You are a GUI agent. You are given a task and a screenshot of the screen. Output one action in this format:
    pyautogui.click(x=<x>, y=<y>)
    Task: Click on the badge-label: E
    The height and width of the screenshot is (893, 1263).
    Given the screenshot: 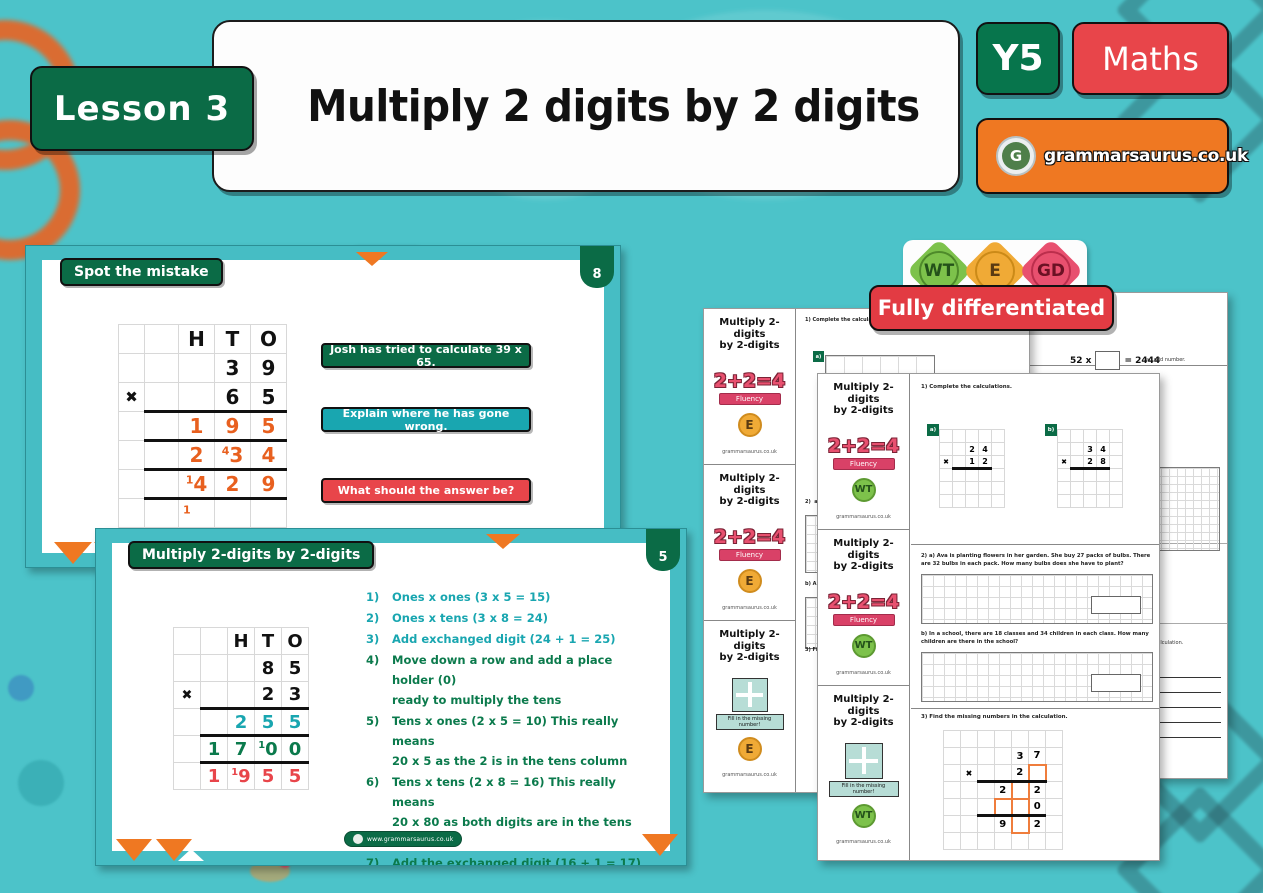 What is the action you would take?
    pyautogui.click(x=995, y=271)
    